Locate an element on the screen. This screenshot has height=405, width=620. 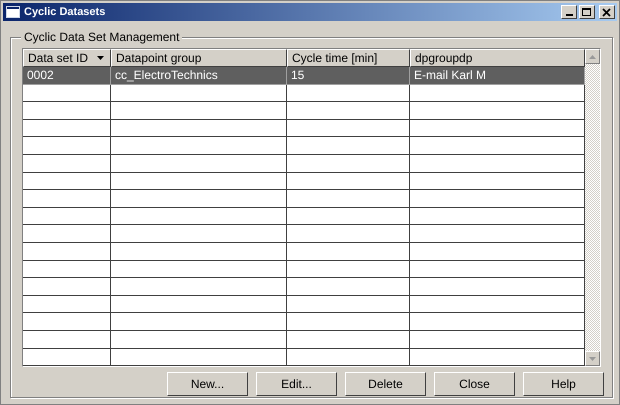
minimize-button is located at coordinates (569, 12).